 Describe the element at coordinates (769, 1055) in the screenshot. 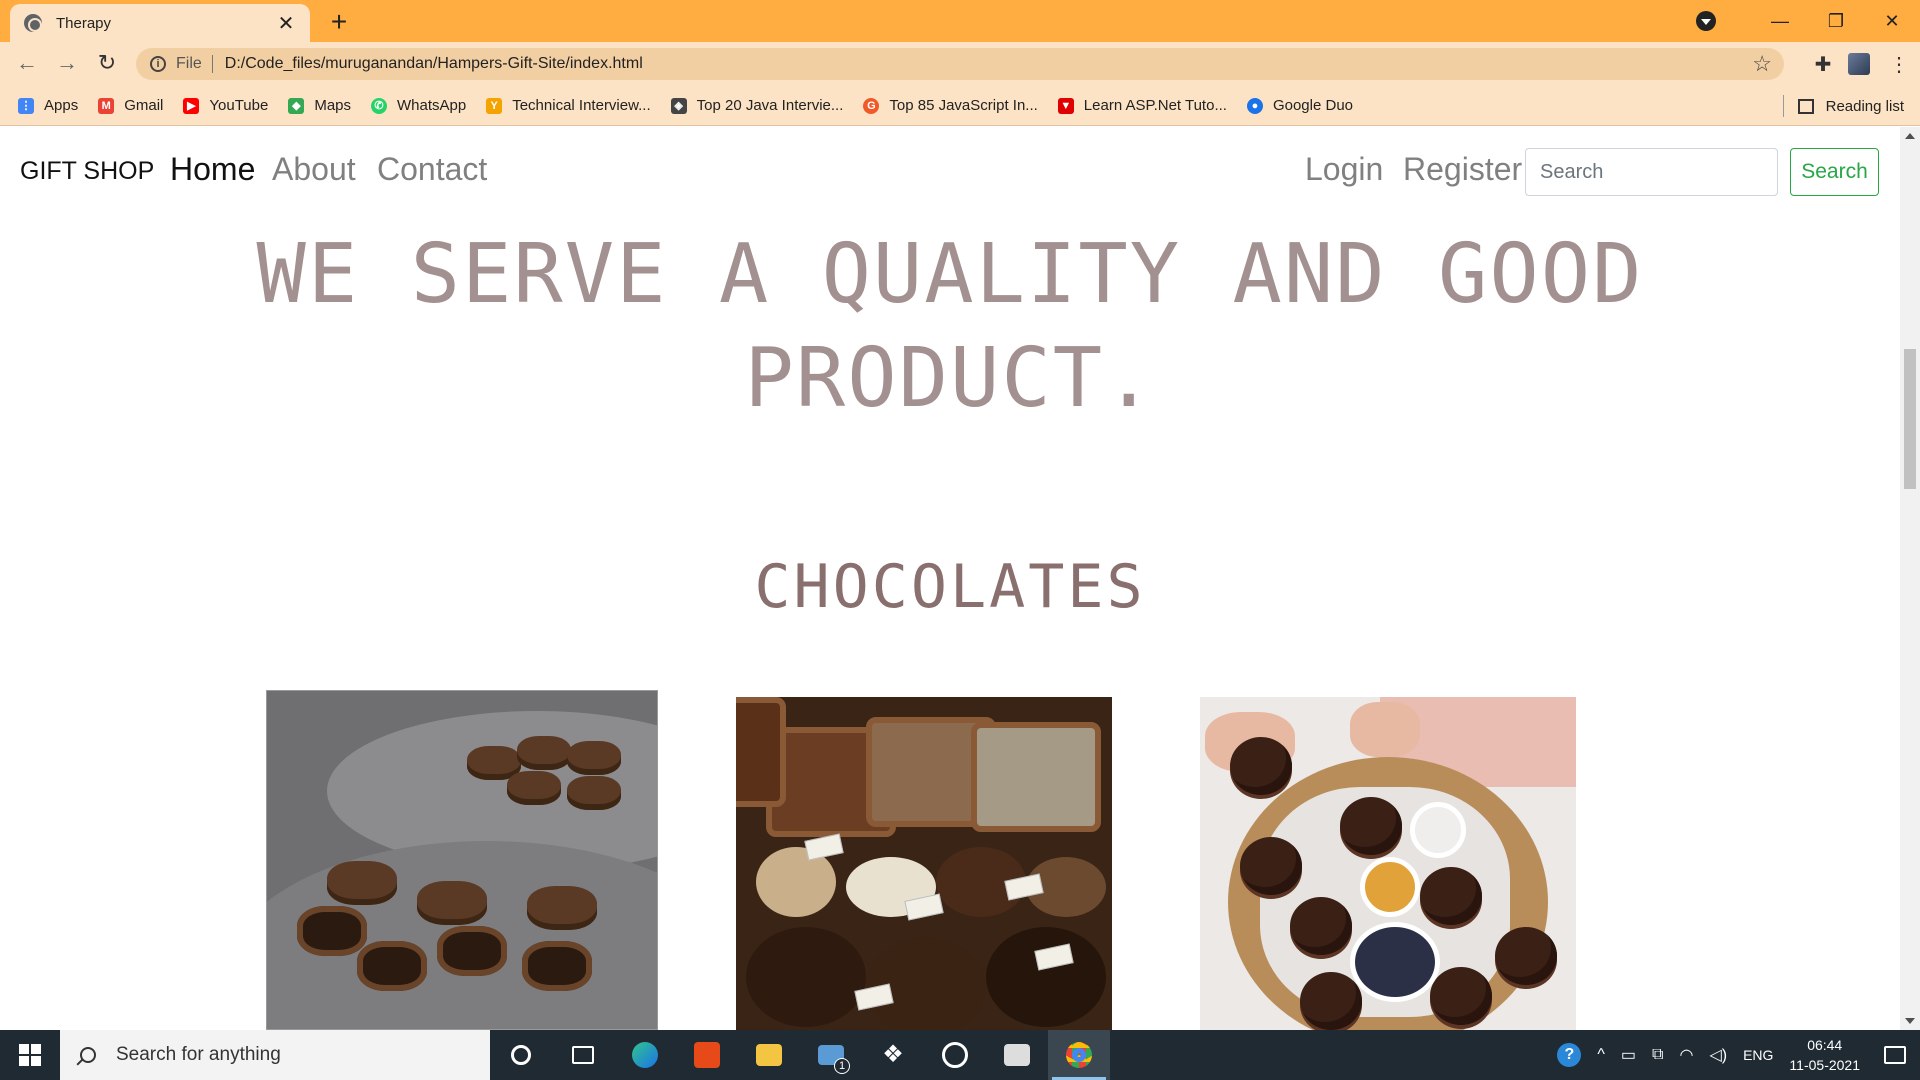

I see `taskbar-file-explorer` at that location.